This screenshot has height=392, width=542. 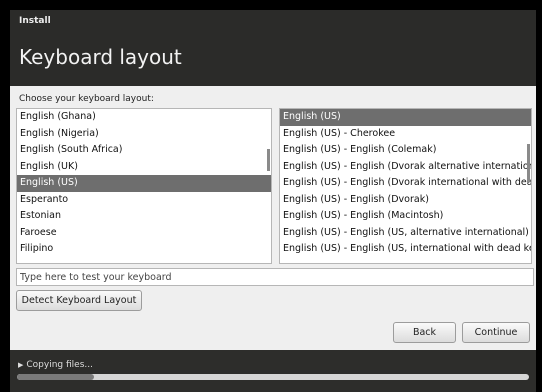 What do you see at coordinates (144, 134) in the screenshot?
I see `layout-list-item: English (Nigeria)` at bounding box center [144, 134].